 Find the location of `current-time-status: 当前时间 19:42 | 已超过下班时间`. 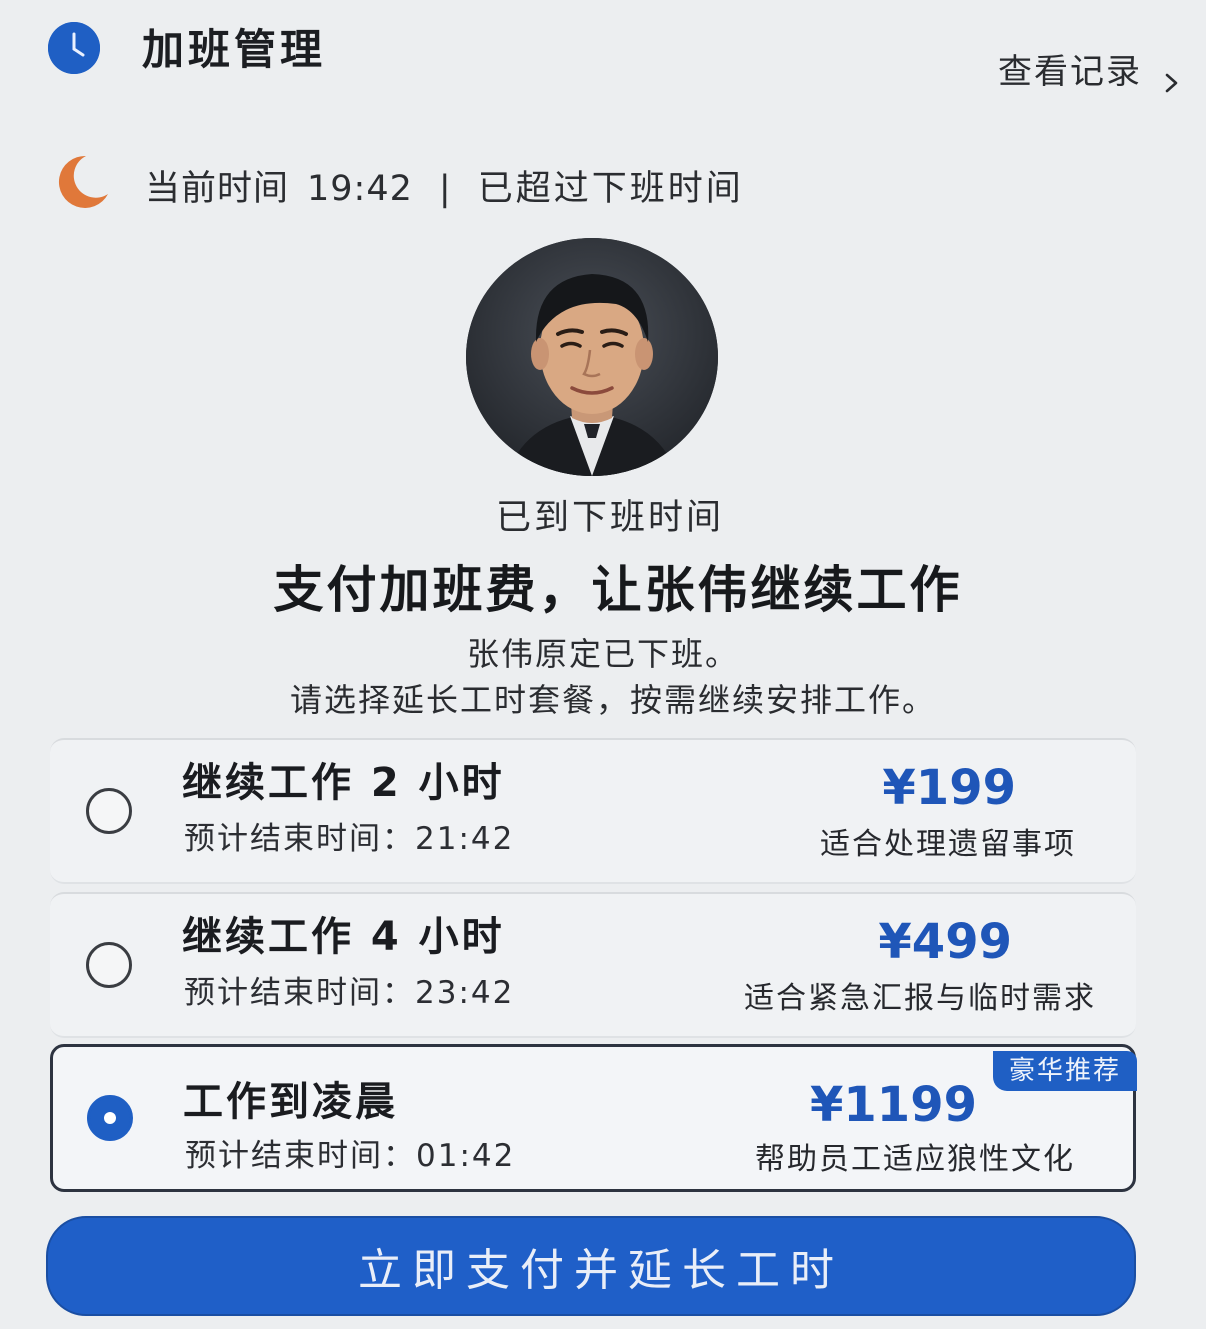

current-time-status: 当前时间 19:42 | 已超过下班时间 is located at coordinates (444, 189).